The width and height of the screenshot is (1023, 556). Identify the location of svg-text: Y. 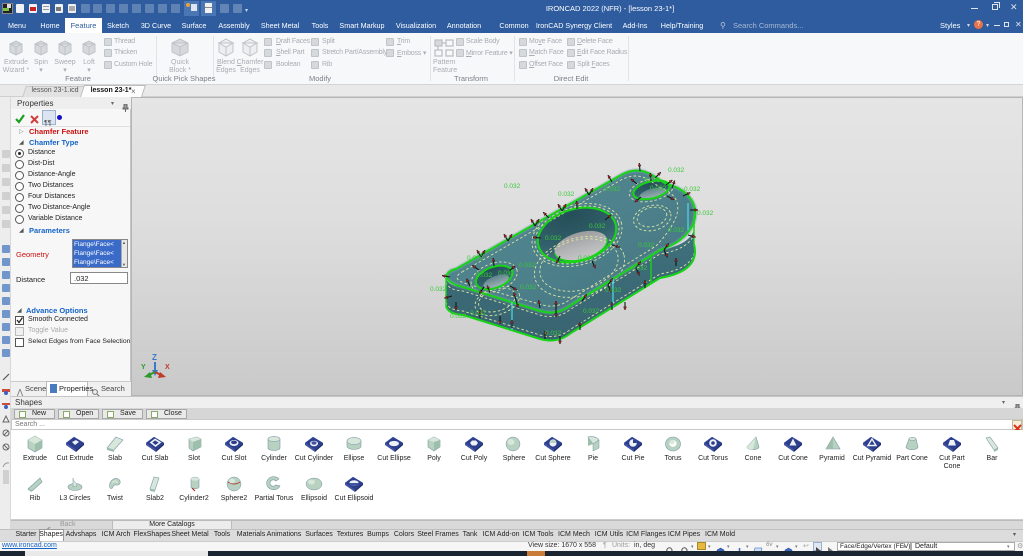
(143, 367).